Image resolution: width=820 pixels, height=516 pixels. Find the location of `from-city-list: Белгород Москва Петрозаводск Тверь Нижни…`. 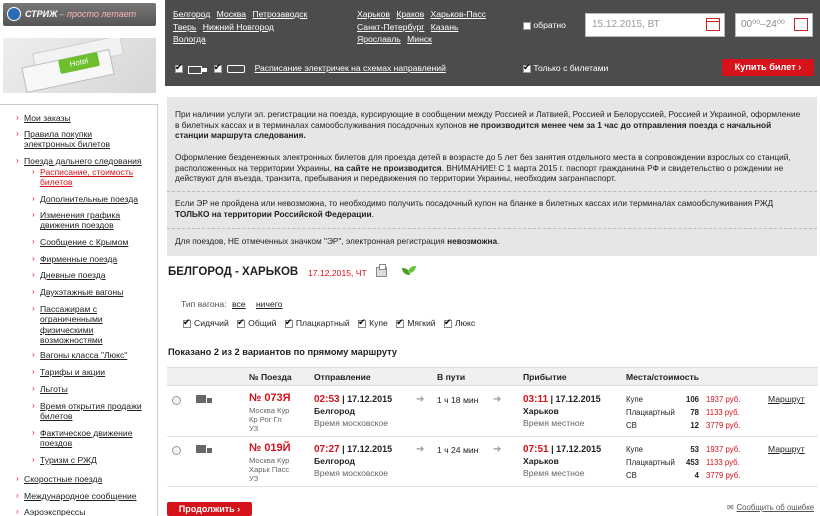

from-city-list: Белгород Москва Петрозаводск Тверь Нижни… is located at coordinates (253, 27).